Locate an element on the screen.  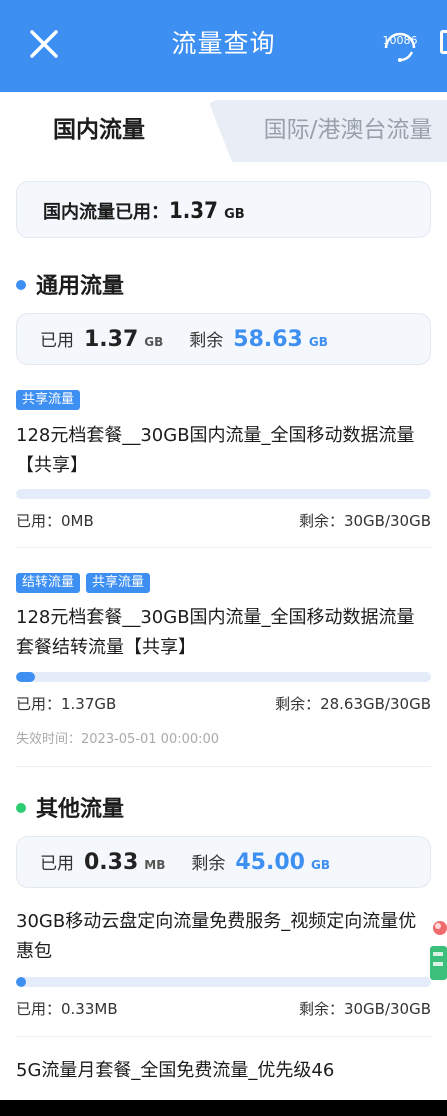
general-dot-icon is located at coordinates (21, 285).